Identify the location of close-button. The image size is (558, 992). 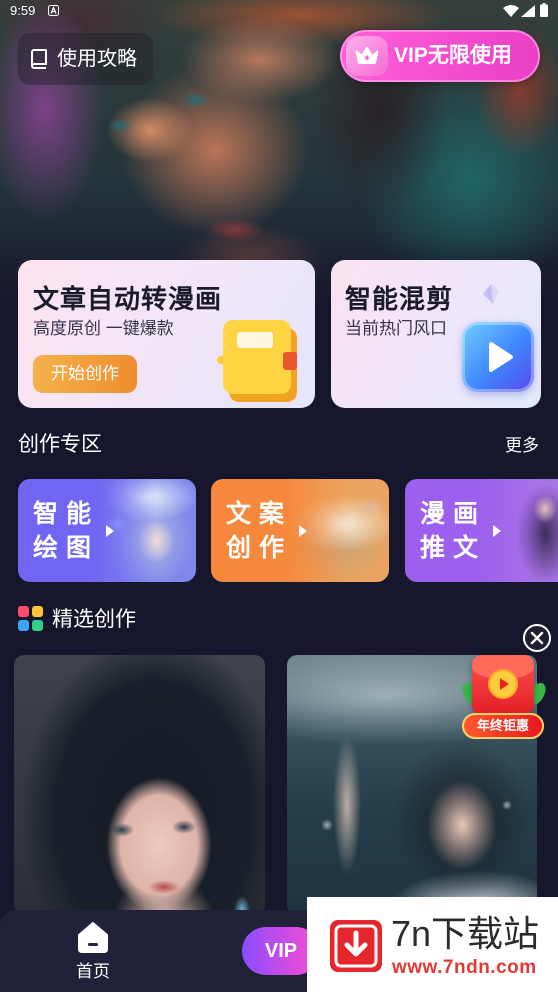
(537, 638).